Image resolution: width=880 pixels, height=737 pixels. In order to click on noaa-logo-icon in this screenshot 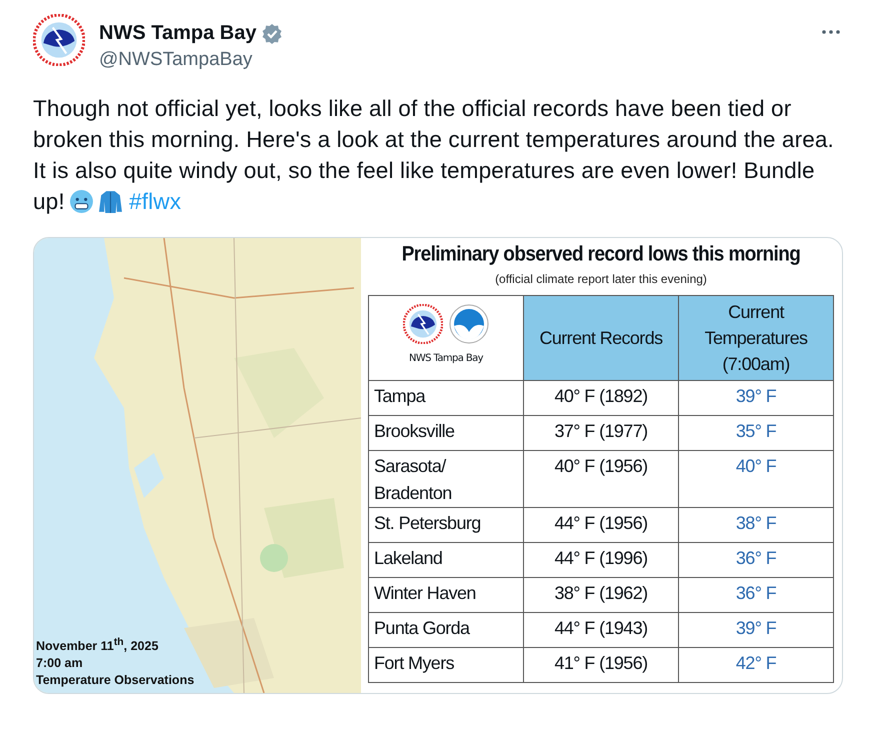, I will do `click(469, 324)`.